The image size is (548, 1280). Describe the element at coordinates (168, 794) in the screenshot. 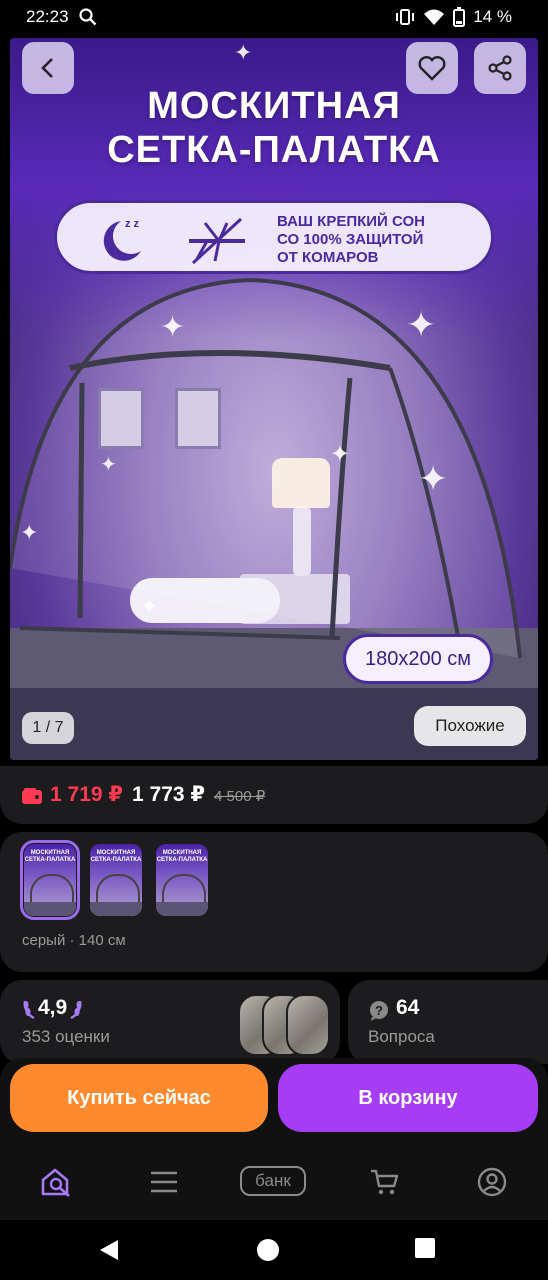

I see `current-price: 1 773 ₽` at that location.